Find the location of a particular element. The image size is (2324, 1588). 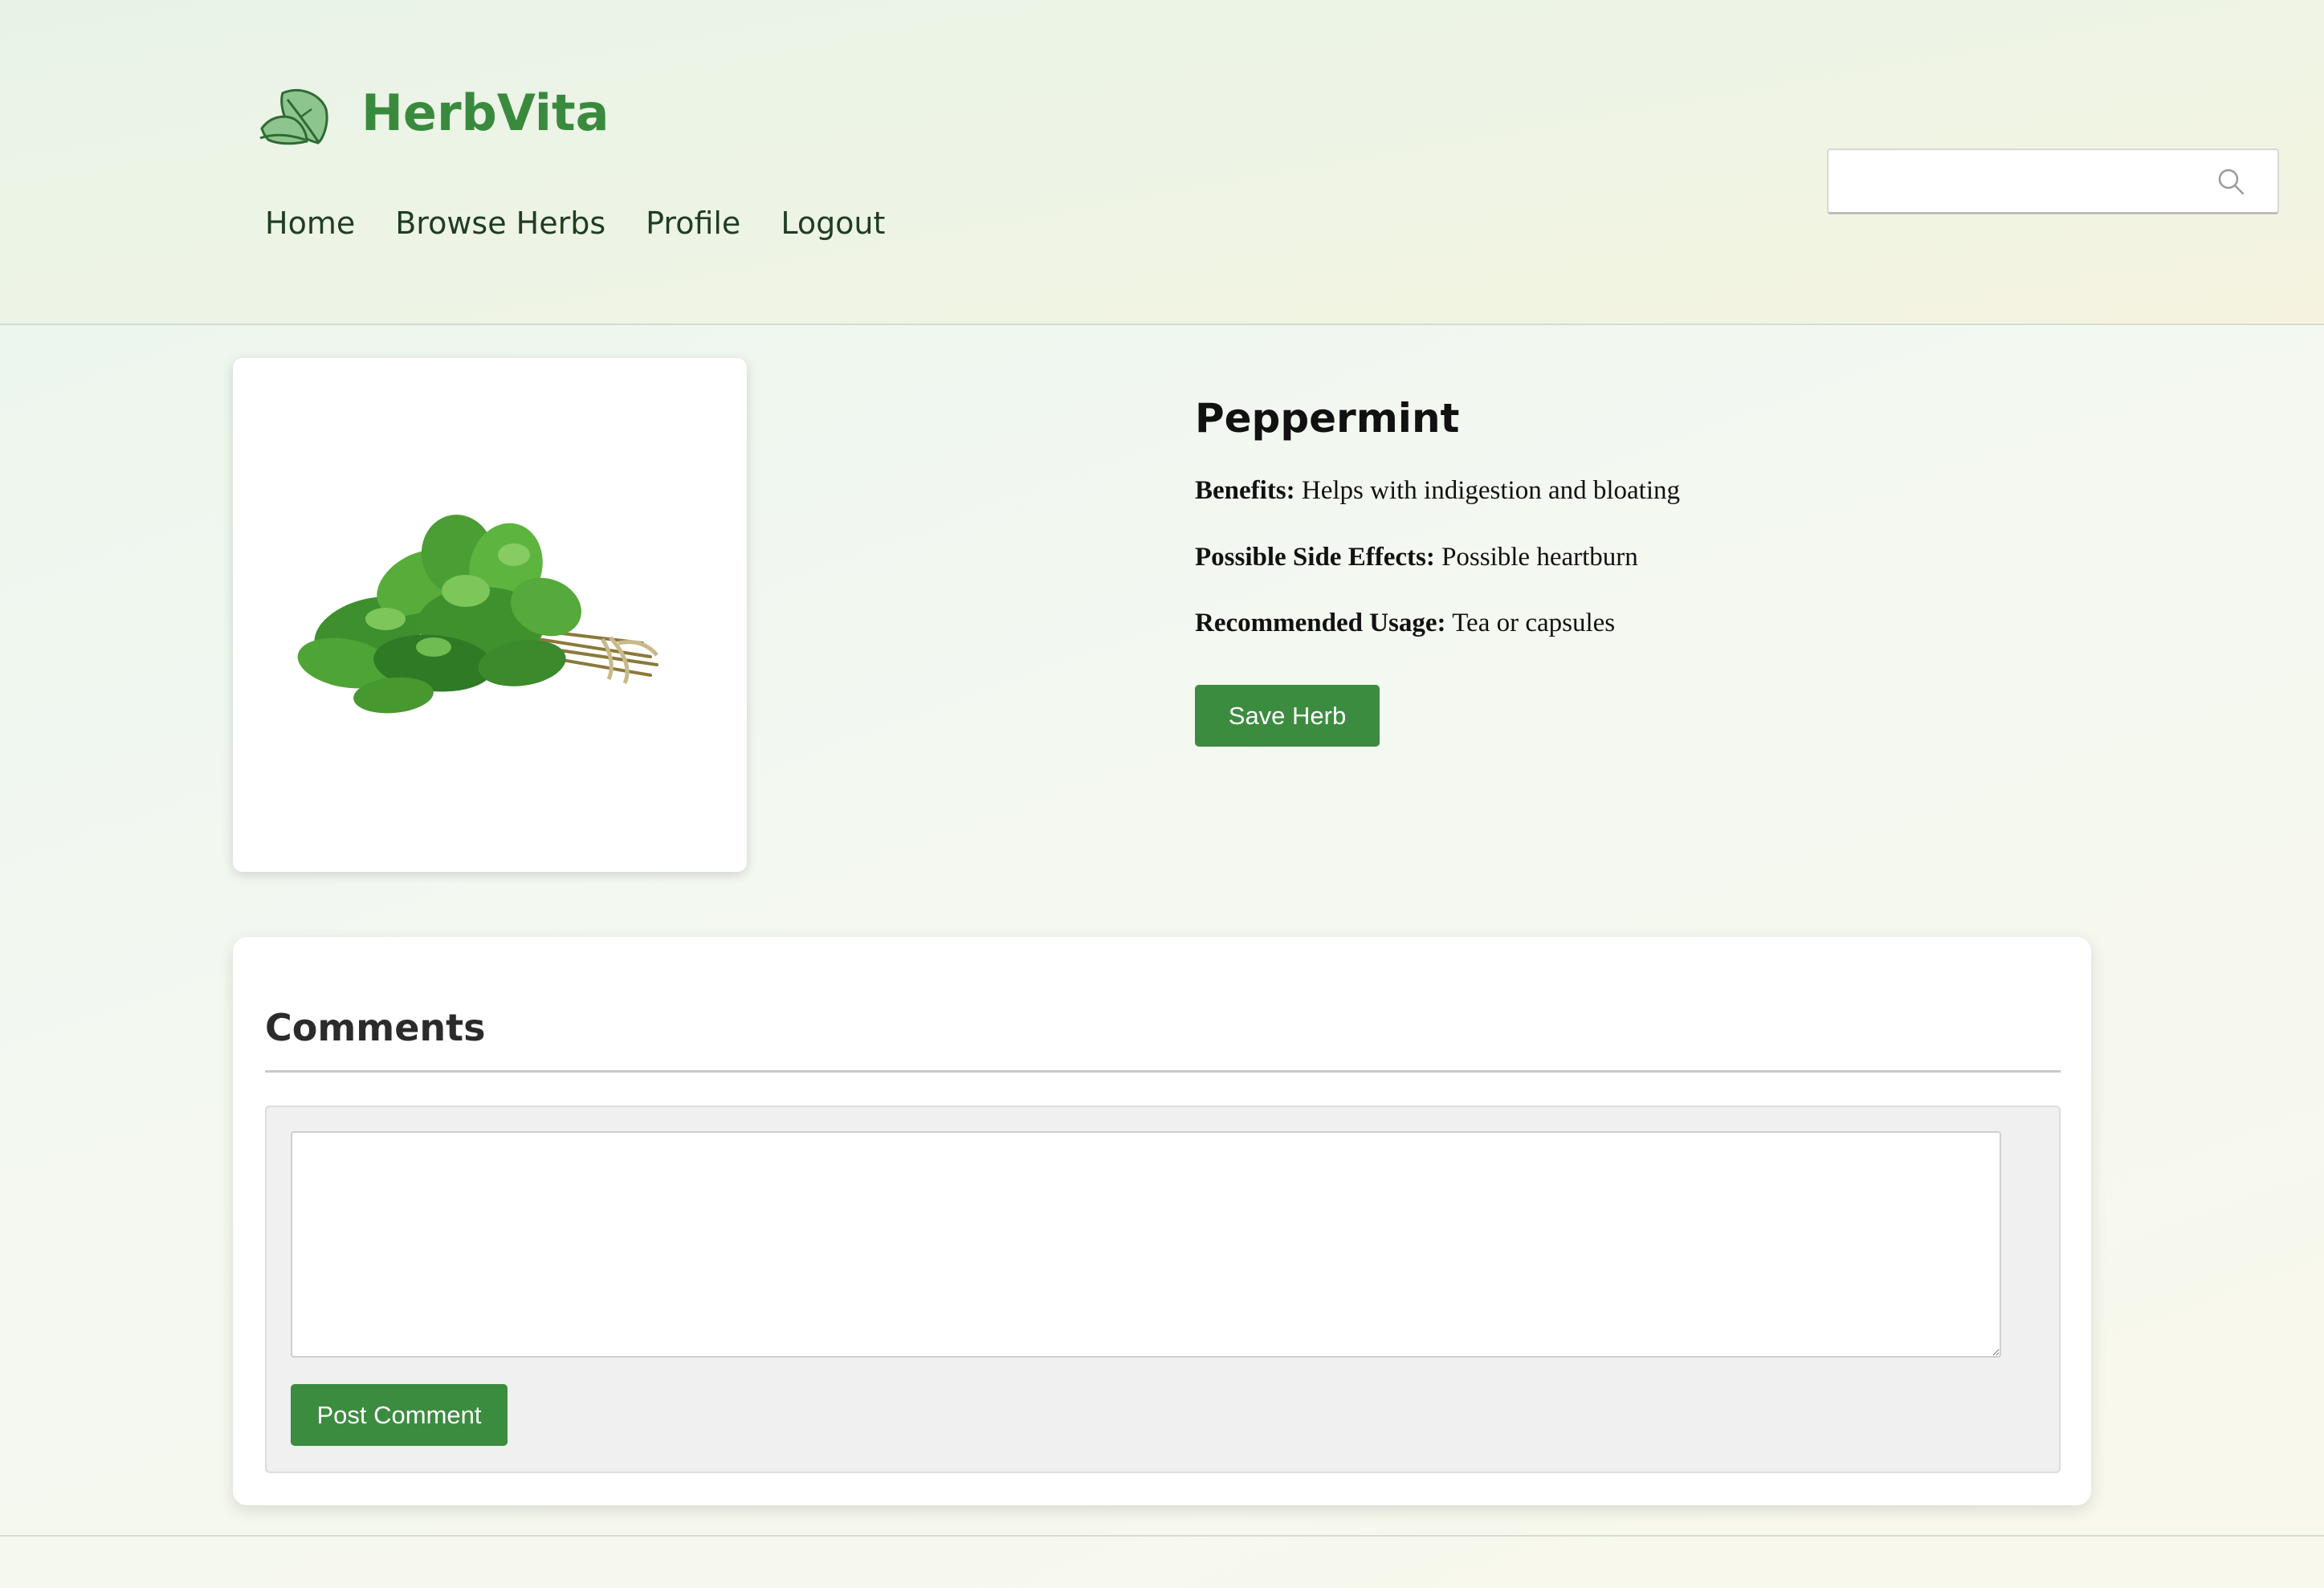

main-nav: Home Browse Herbs Profile Logout is located at coordinates (575, 223).